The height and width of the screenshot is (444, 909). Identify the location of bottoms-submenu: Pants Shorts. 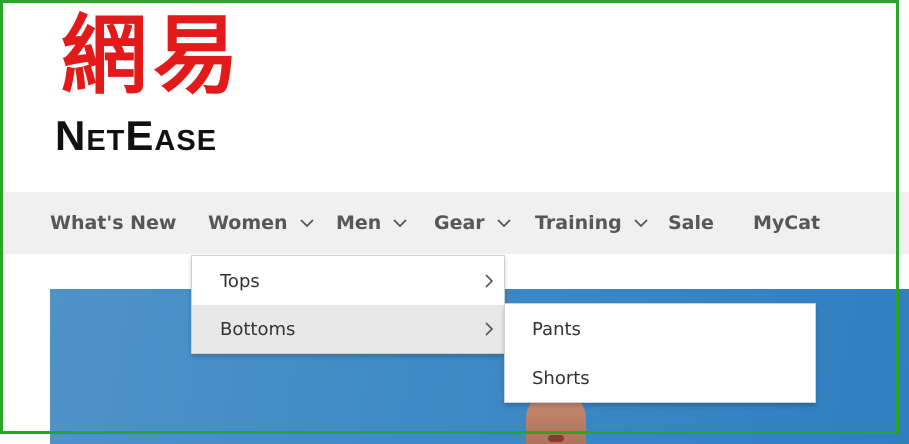
(660, 353).